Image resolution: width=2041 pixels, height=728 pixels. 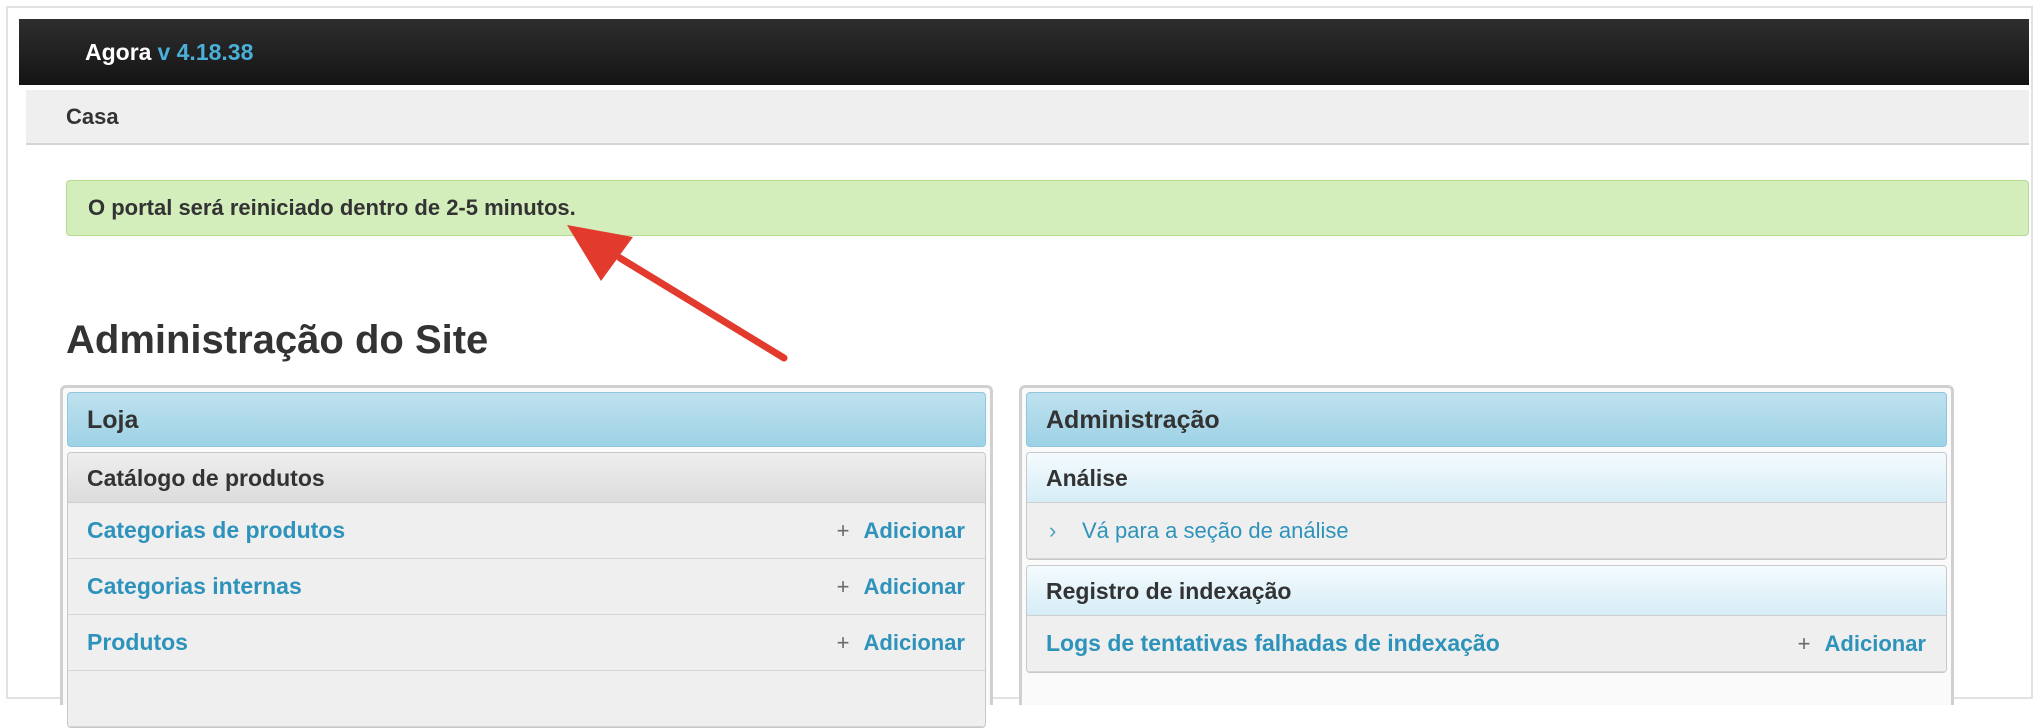 What do you see at coordinates (526, 643) in the screenshot?
I see `table-row: Produtos + Adicionar` at bounding box center [526, 643].